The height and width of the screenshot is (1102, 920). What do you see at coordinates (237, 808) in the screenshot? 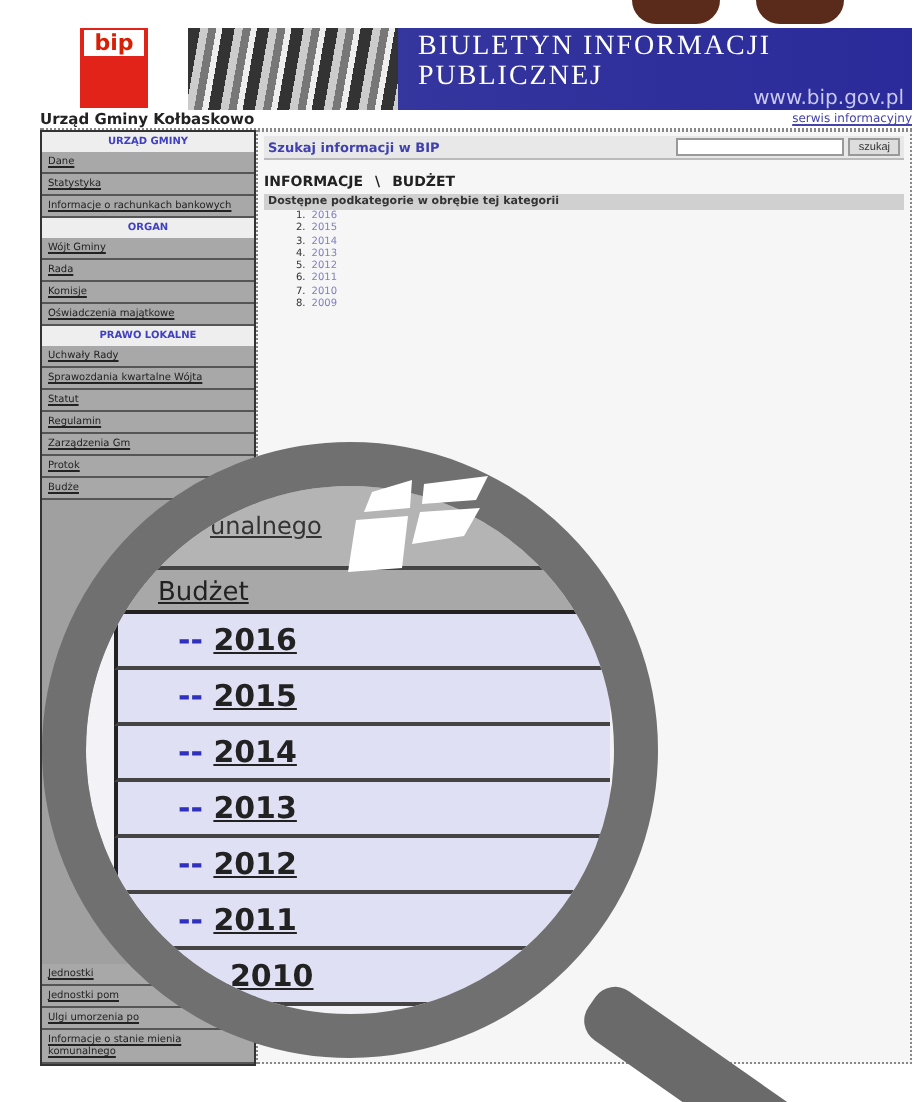
I see `magnified-link: -- 2013` at bounding box center [237, 808].